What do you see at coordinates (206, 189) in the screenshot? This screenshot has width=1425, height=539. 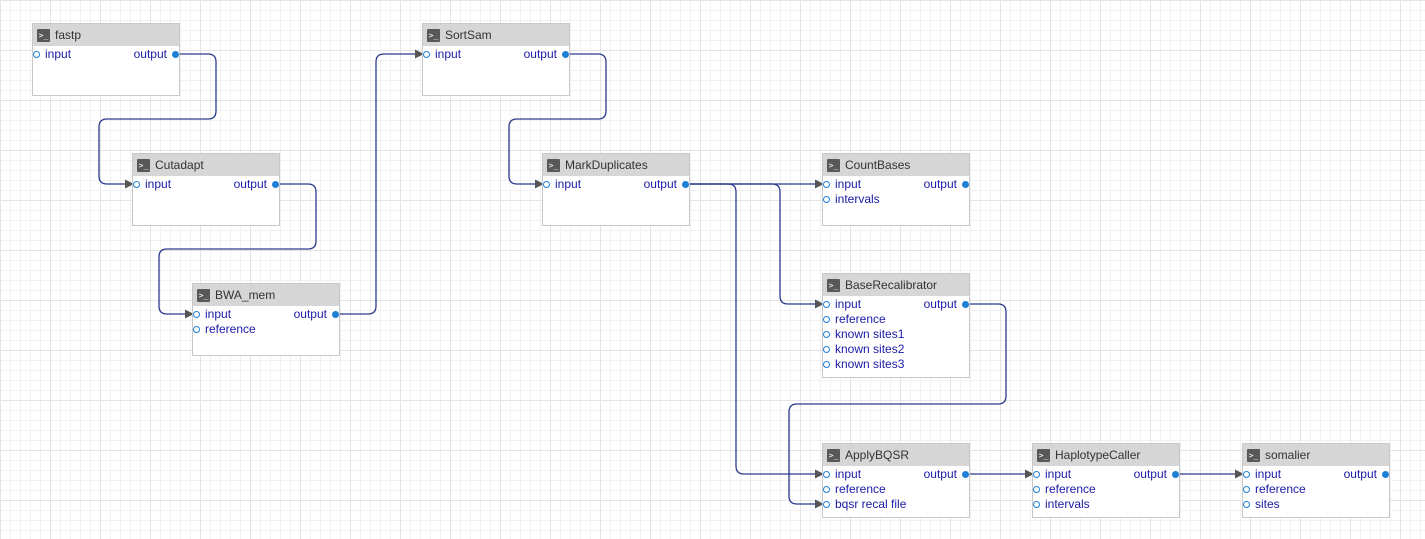 I see `node-cutadapt: >_ Cutadapt input output` at bounding box center [206, 189].